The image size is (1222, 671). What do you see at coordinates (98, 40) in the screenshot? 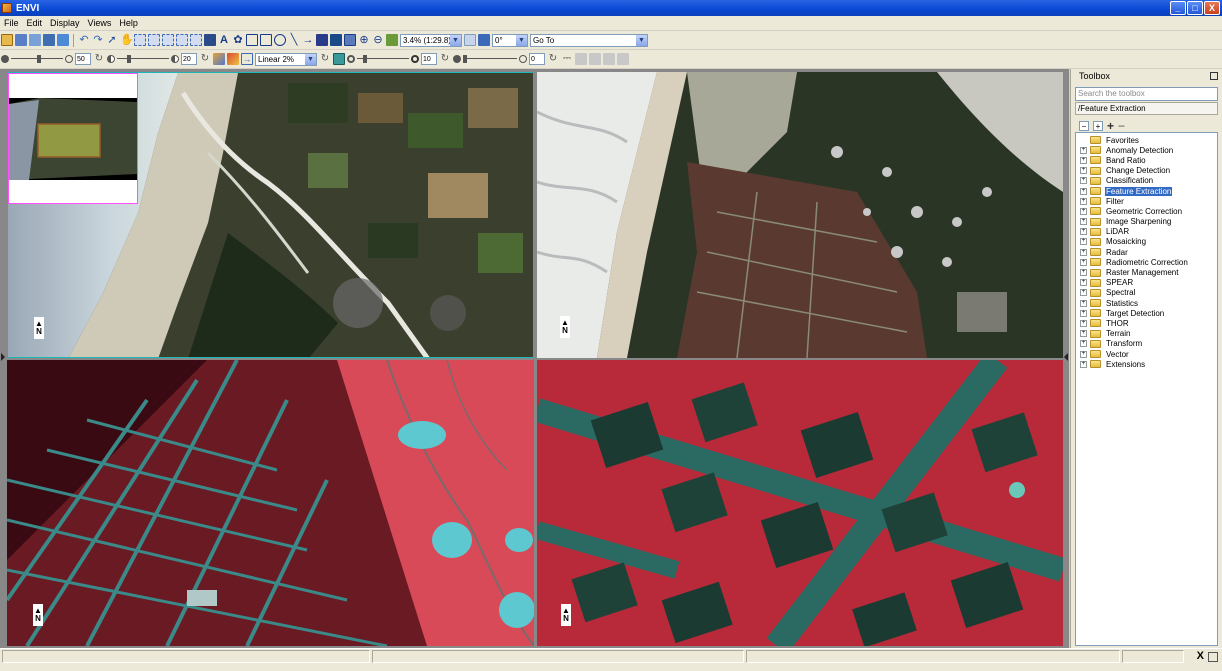
I see `redo-icon: ↷` at bounding box center [98, 40].